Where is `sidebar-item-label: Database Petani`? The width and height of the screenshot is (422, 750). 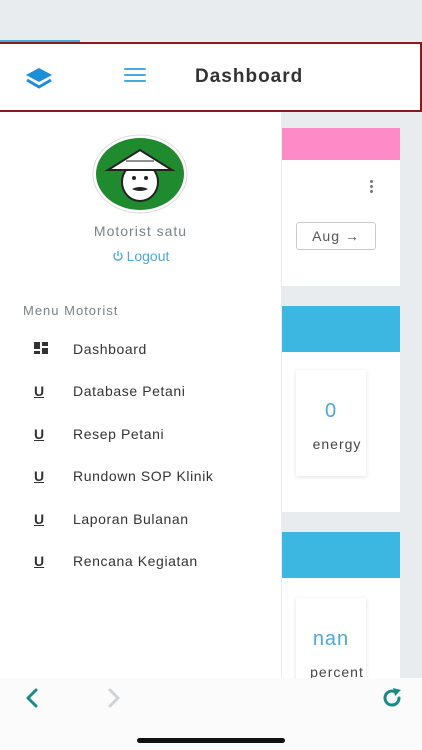
sidebar-item-label: Database Petani is located at coordinates (129, 391).